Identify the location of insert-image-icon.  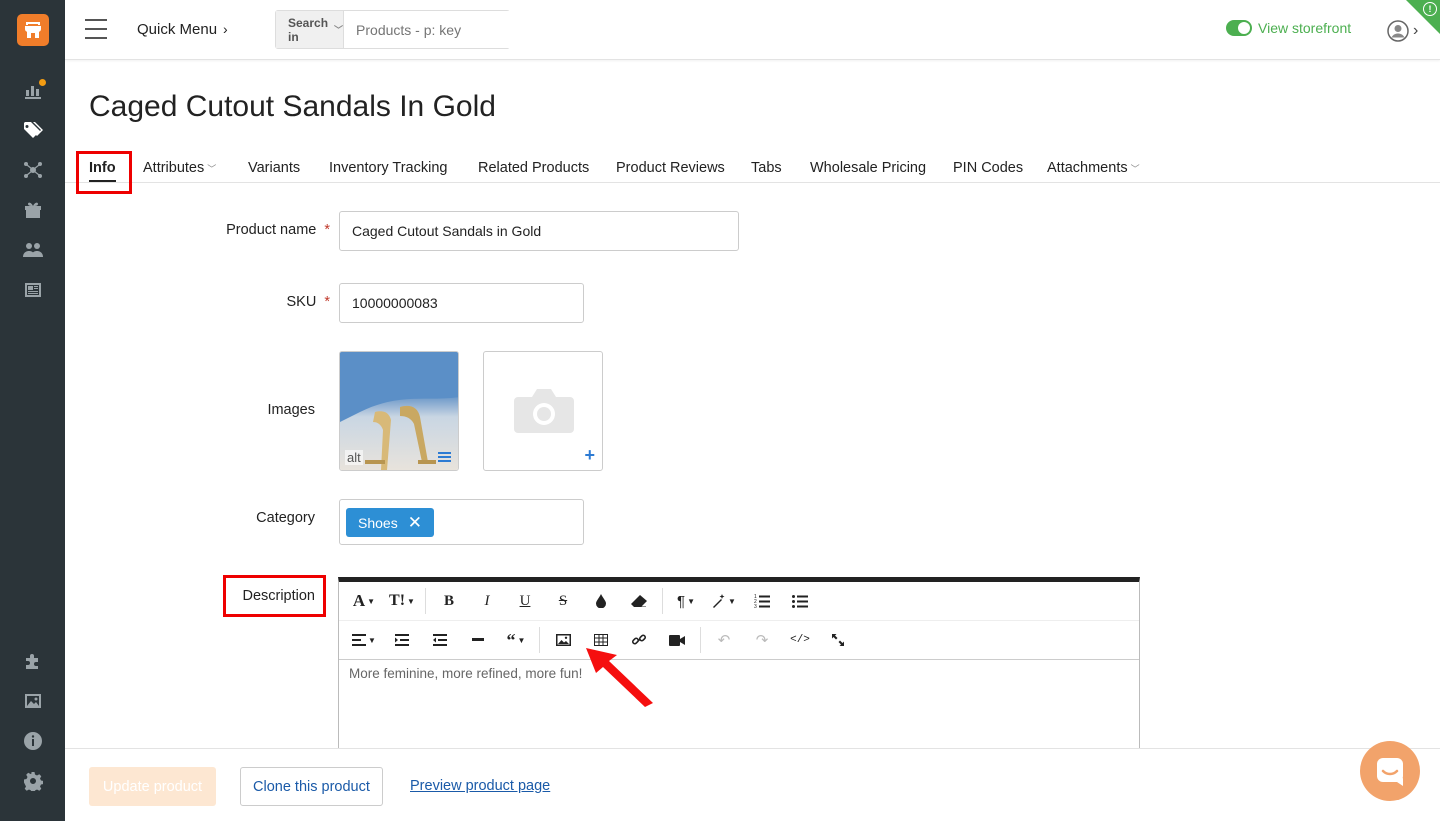
(563, 640).